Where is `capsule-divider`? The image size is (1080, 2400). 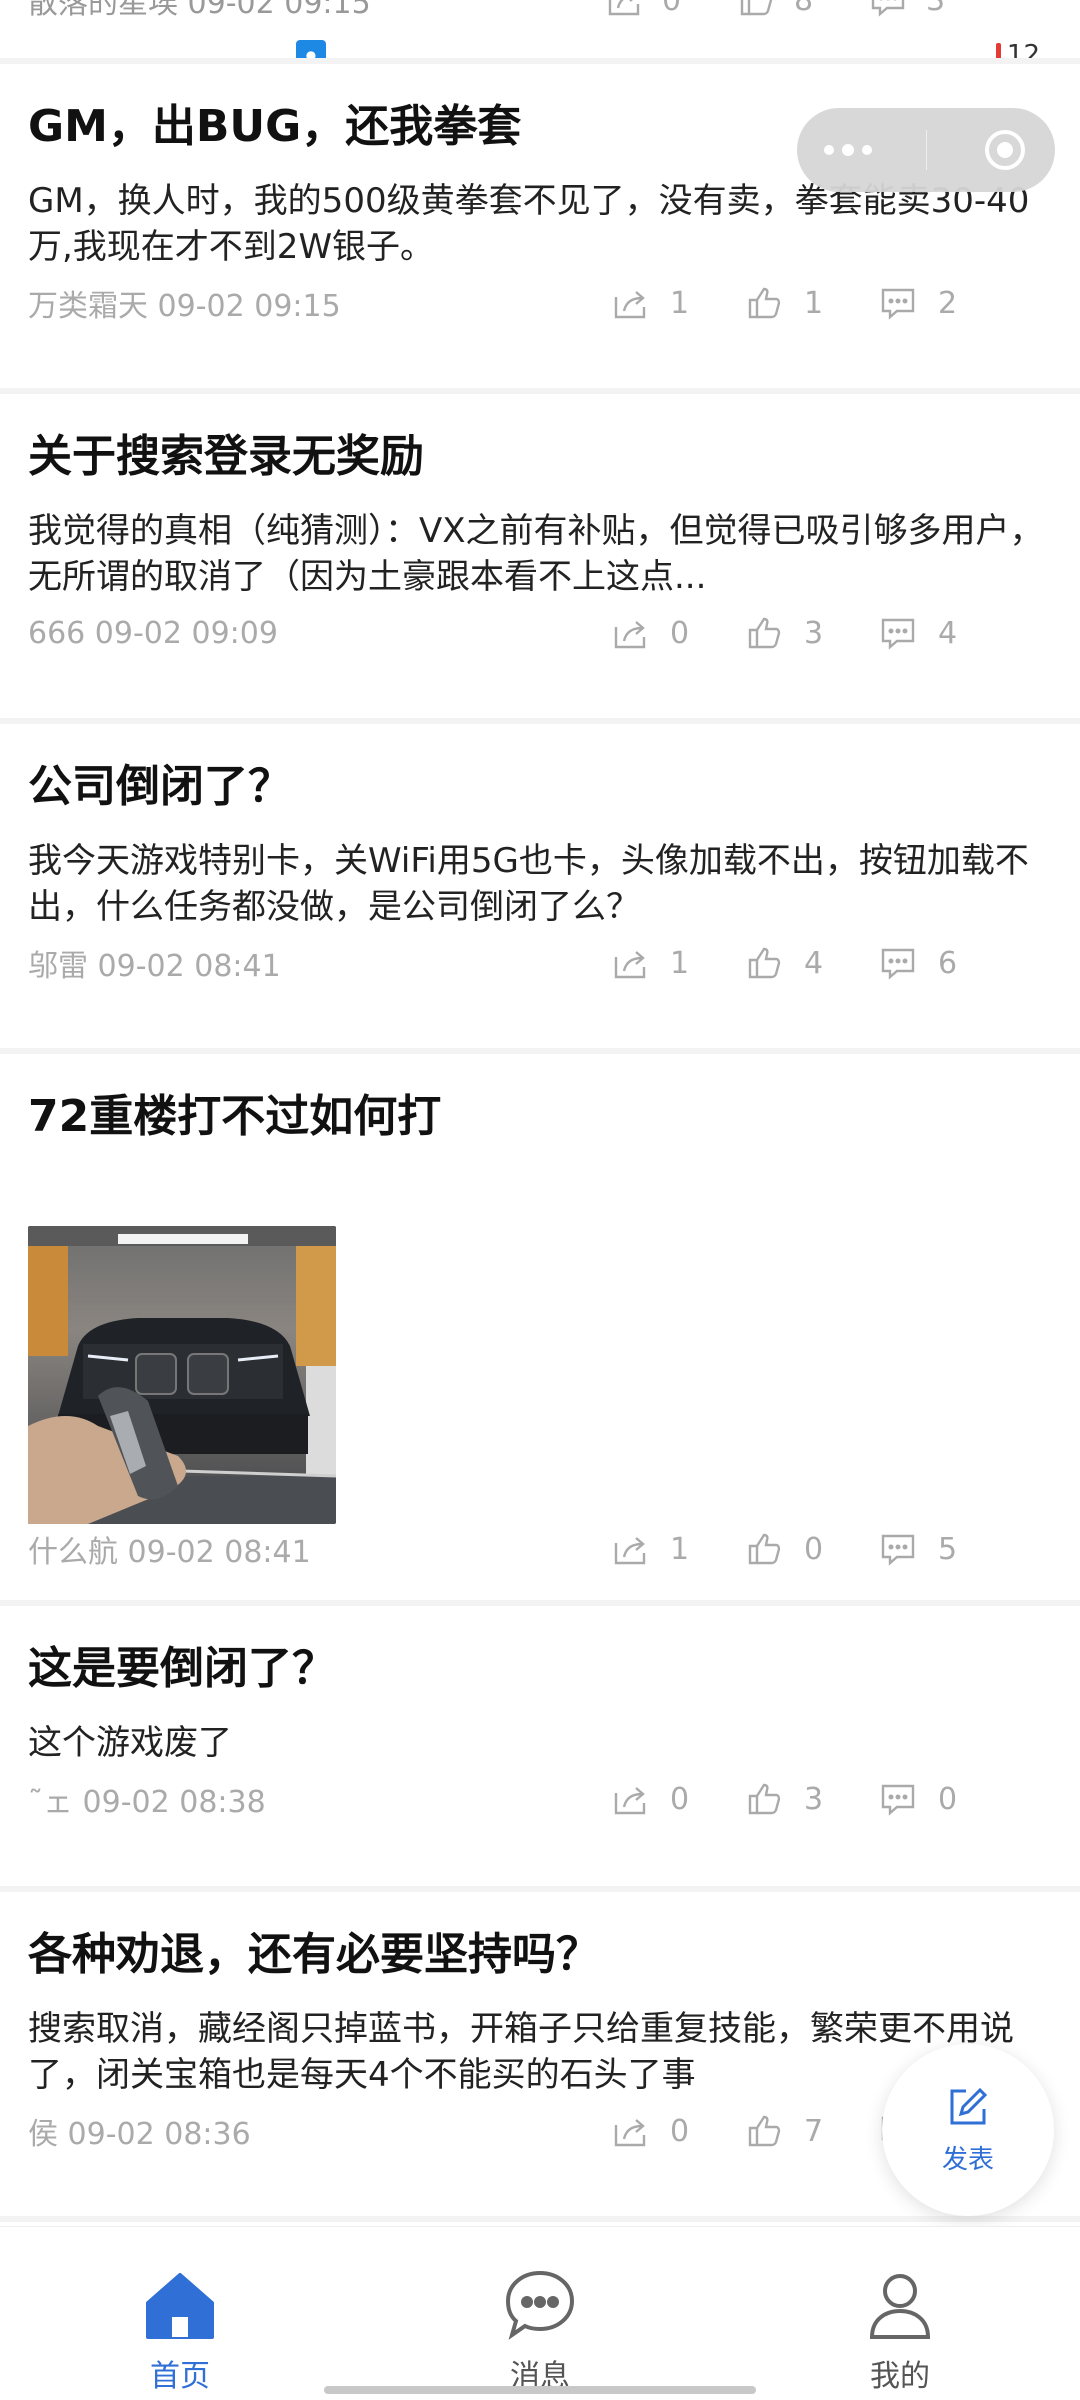
capsule-divider is located at coordinates (927, 150).